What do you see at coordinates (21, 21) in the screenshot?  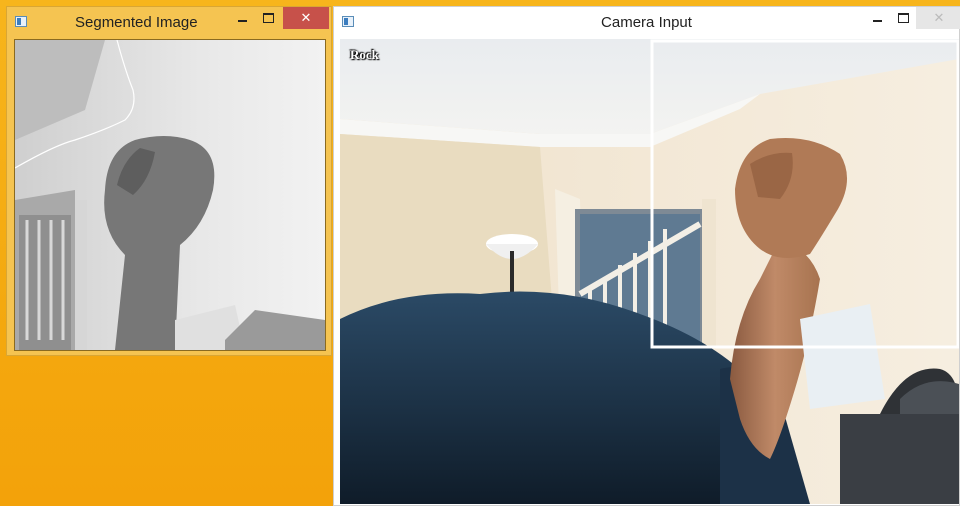 I see `app-icon` at bounding box center [21, 21].